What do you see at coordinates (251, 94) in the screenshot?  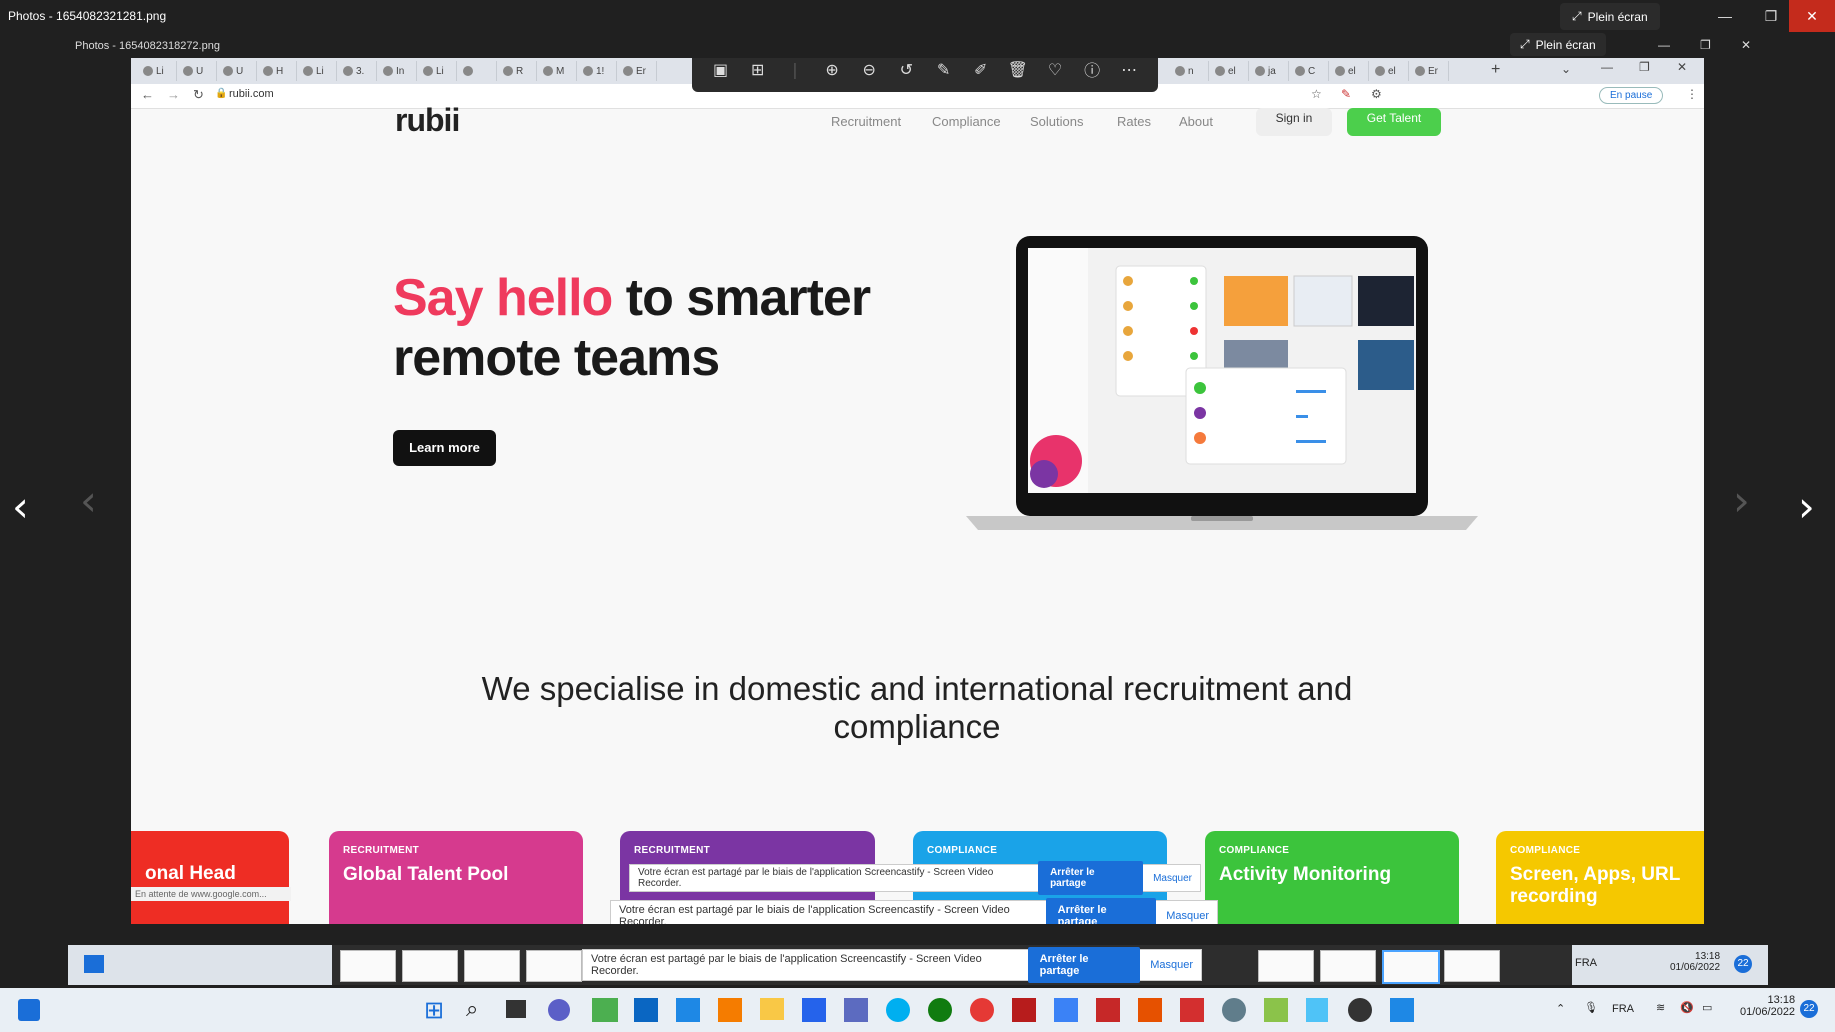 I see `url-field: rubii.com` at bounding box center [251, 94].